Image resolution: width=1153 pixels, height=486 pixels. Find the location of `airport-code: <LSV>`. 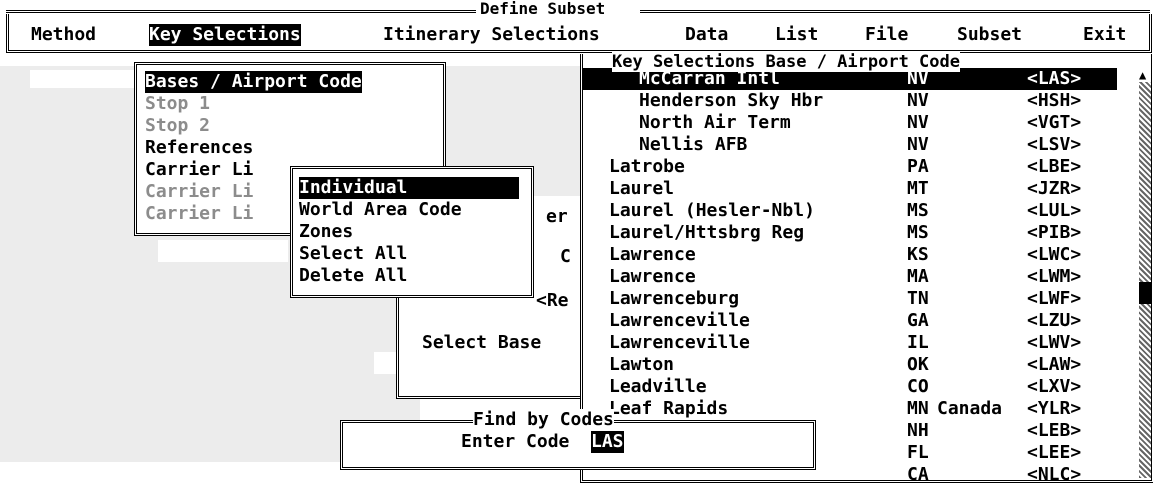

airport-code: <LSV> is located at coordinates (1054, 144).